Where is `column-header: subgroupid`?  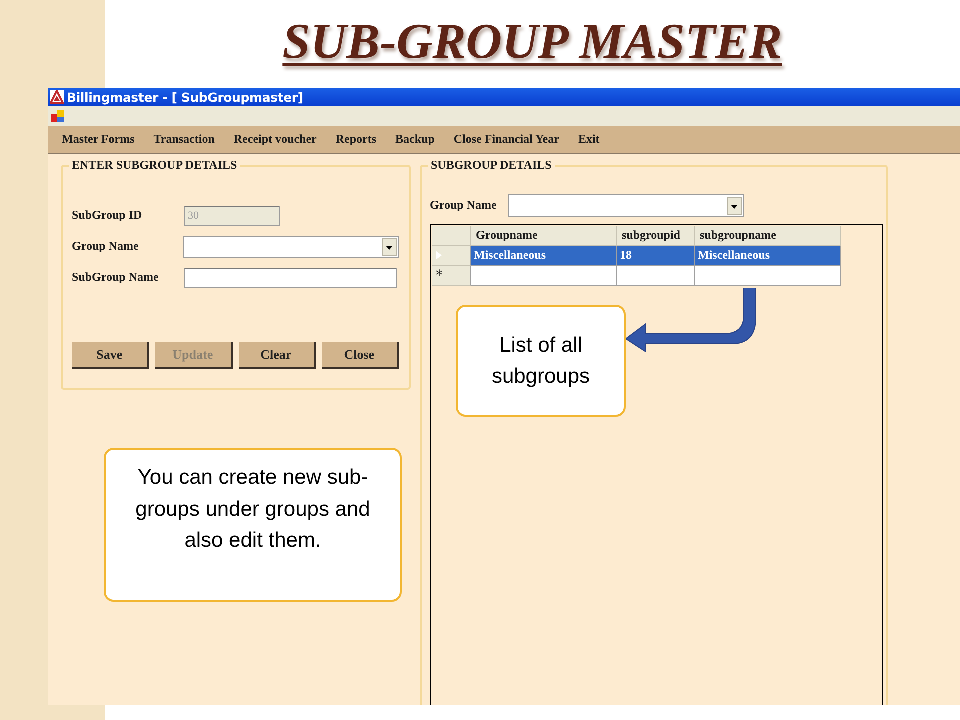
column-header: subgroupid is located at coordinates (656, 236).